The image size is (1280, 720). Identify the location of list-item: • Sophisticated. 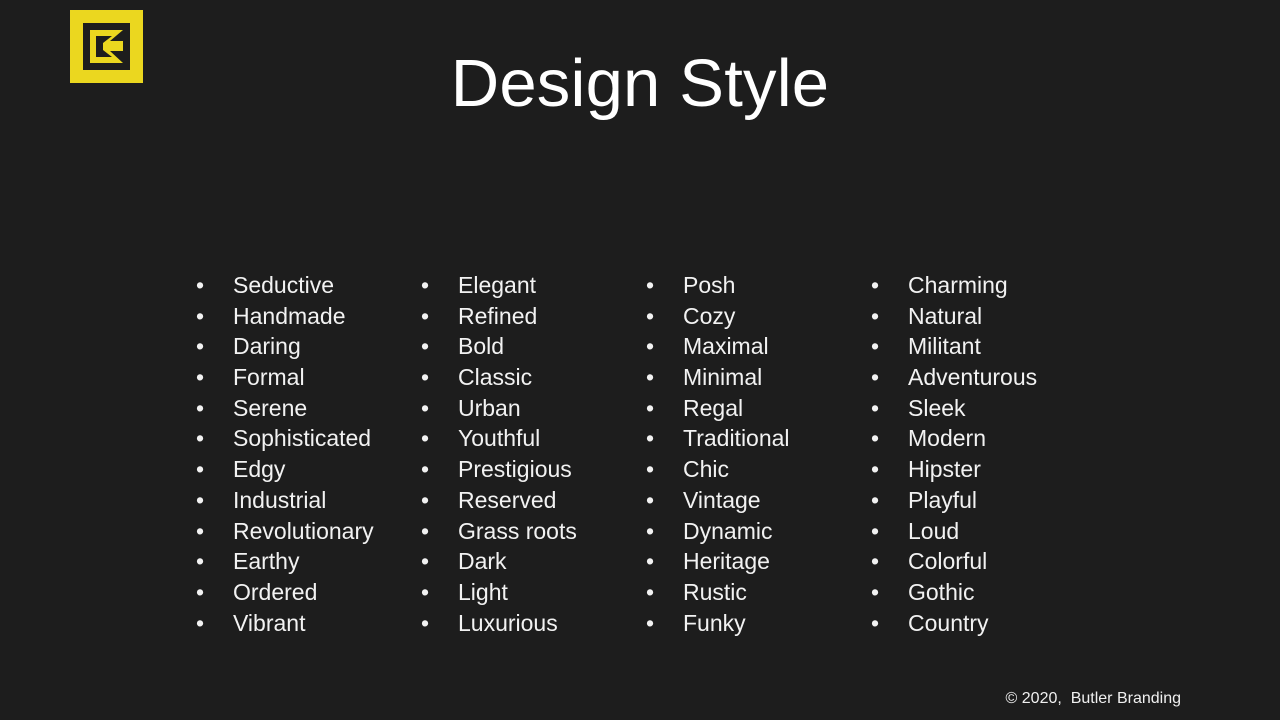
(308, 438).